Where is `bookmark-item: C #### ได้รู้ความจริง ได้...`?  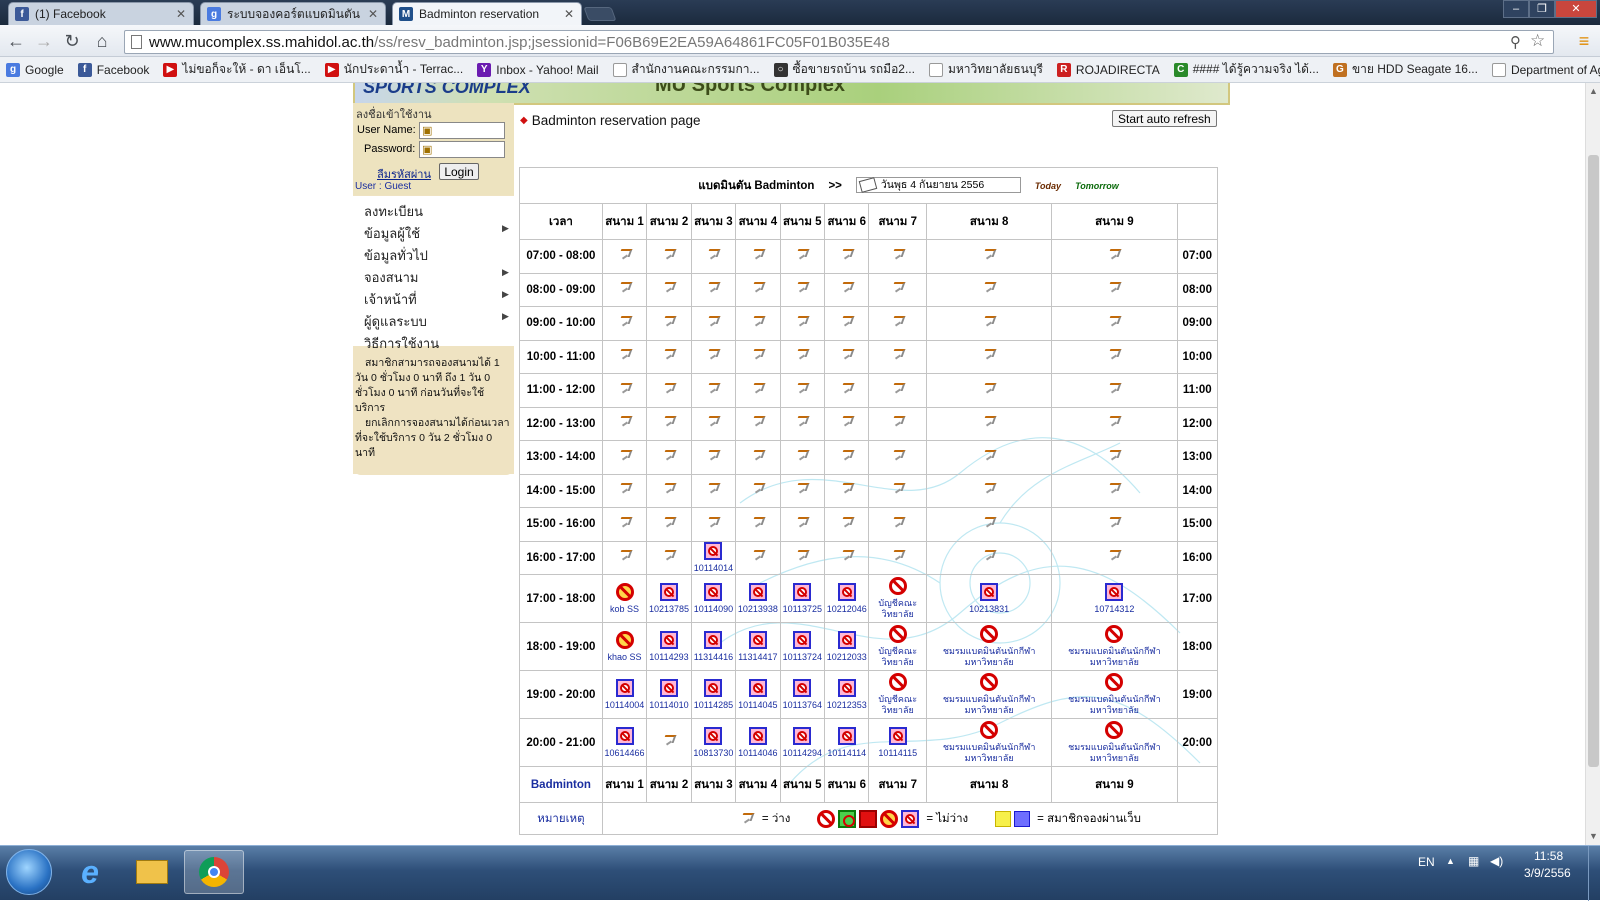
bookmark-item: C #### ได้รู้ความจริง ได้... is located at coordinates (1246, 69).